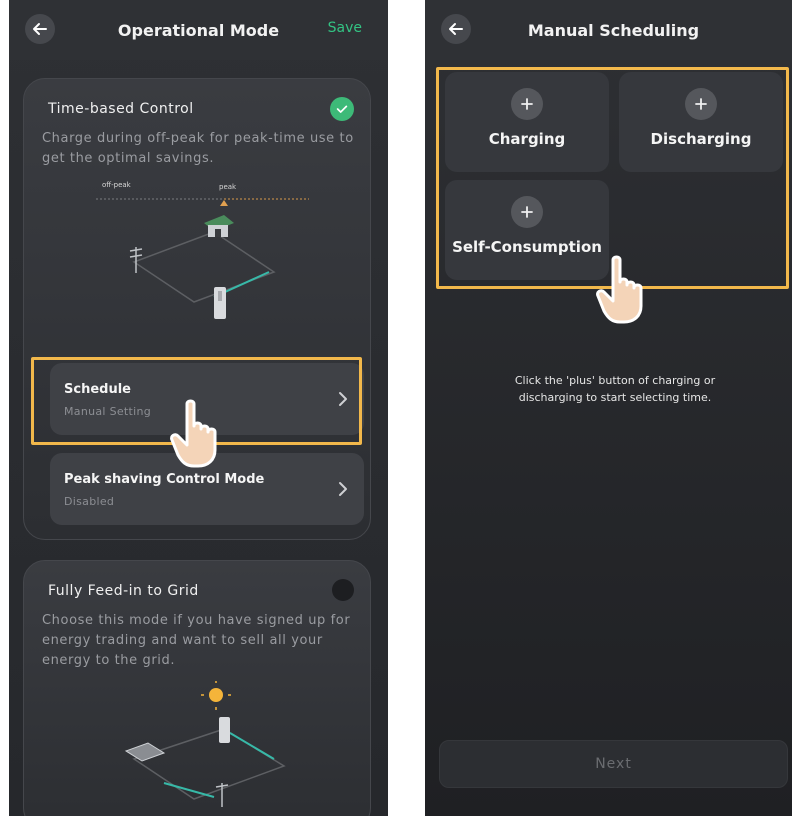 This screenshot has height=816, width=792. Describe the element at coordinates (527, 230) in the screenshot. I see `self-consumption-tile: Self-Consumption` at that location.